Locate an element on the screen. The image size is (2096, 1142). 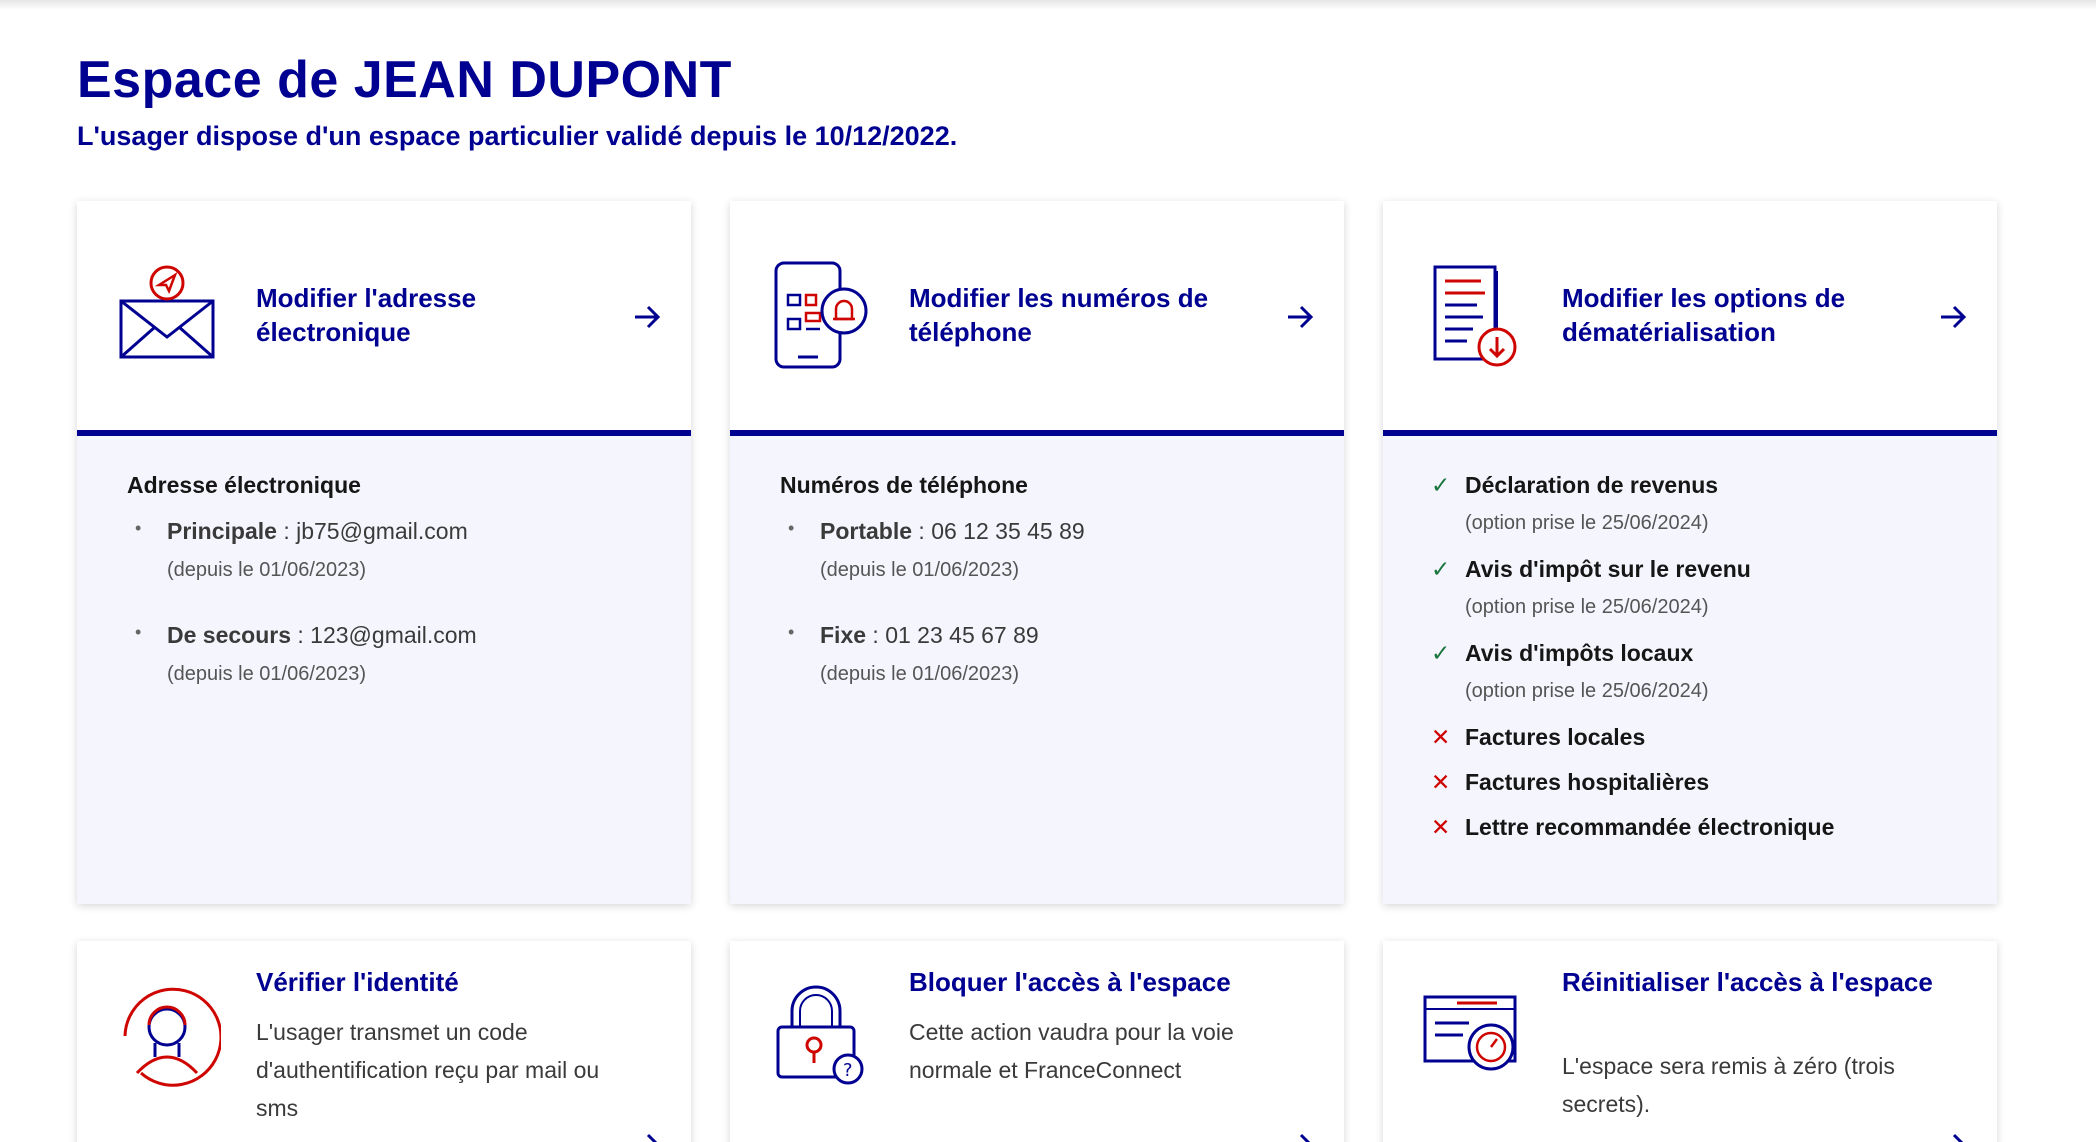
demat-option: ✓ Déclaration de revenus is located at coordinates (1574, 485).